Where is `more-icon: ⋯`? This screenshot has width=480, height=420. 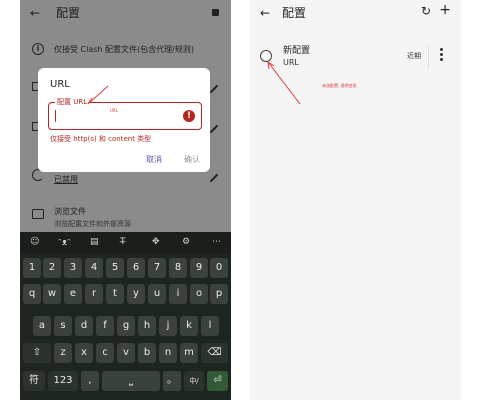
more-icon: ⋯ is located at coordinates (216, 242).